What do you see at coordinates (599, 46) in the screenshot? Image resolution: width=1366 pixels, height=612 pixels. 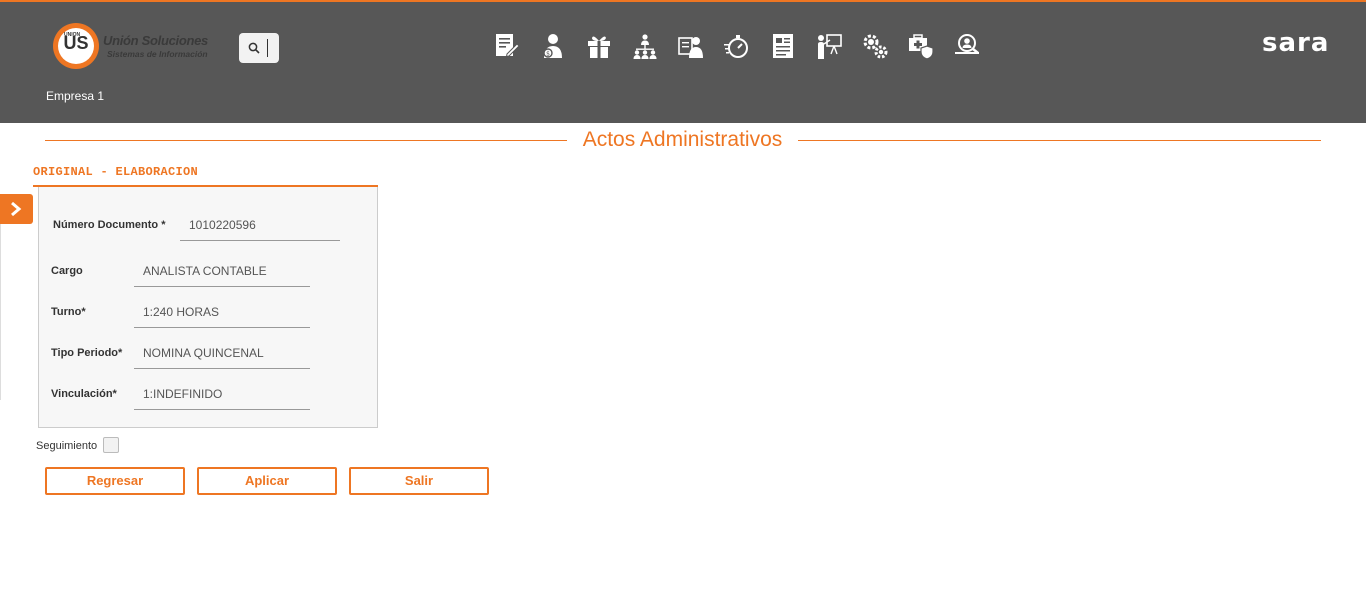 I see `gift-icon` at bounding box center [599, 46].